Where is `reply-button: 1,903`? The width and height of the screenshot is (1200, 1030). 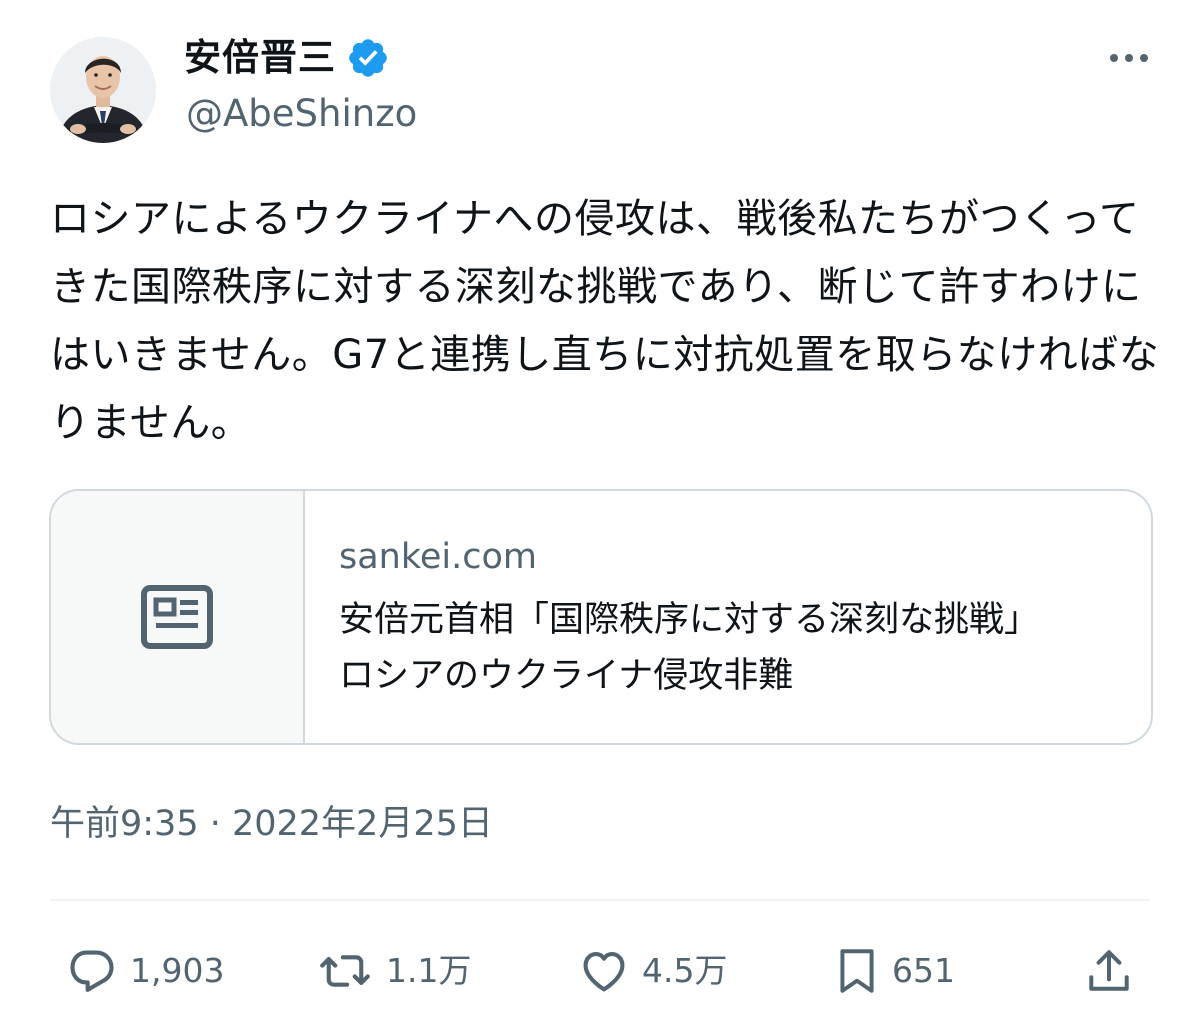 reply-button: 1,903 is located at coordinates (144, 971).